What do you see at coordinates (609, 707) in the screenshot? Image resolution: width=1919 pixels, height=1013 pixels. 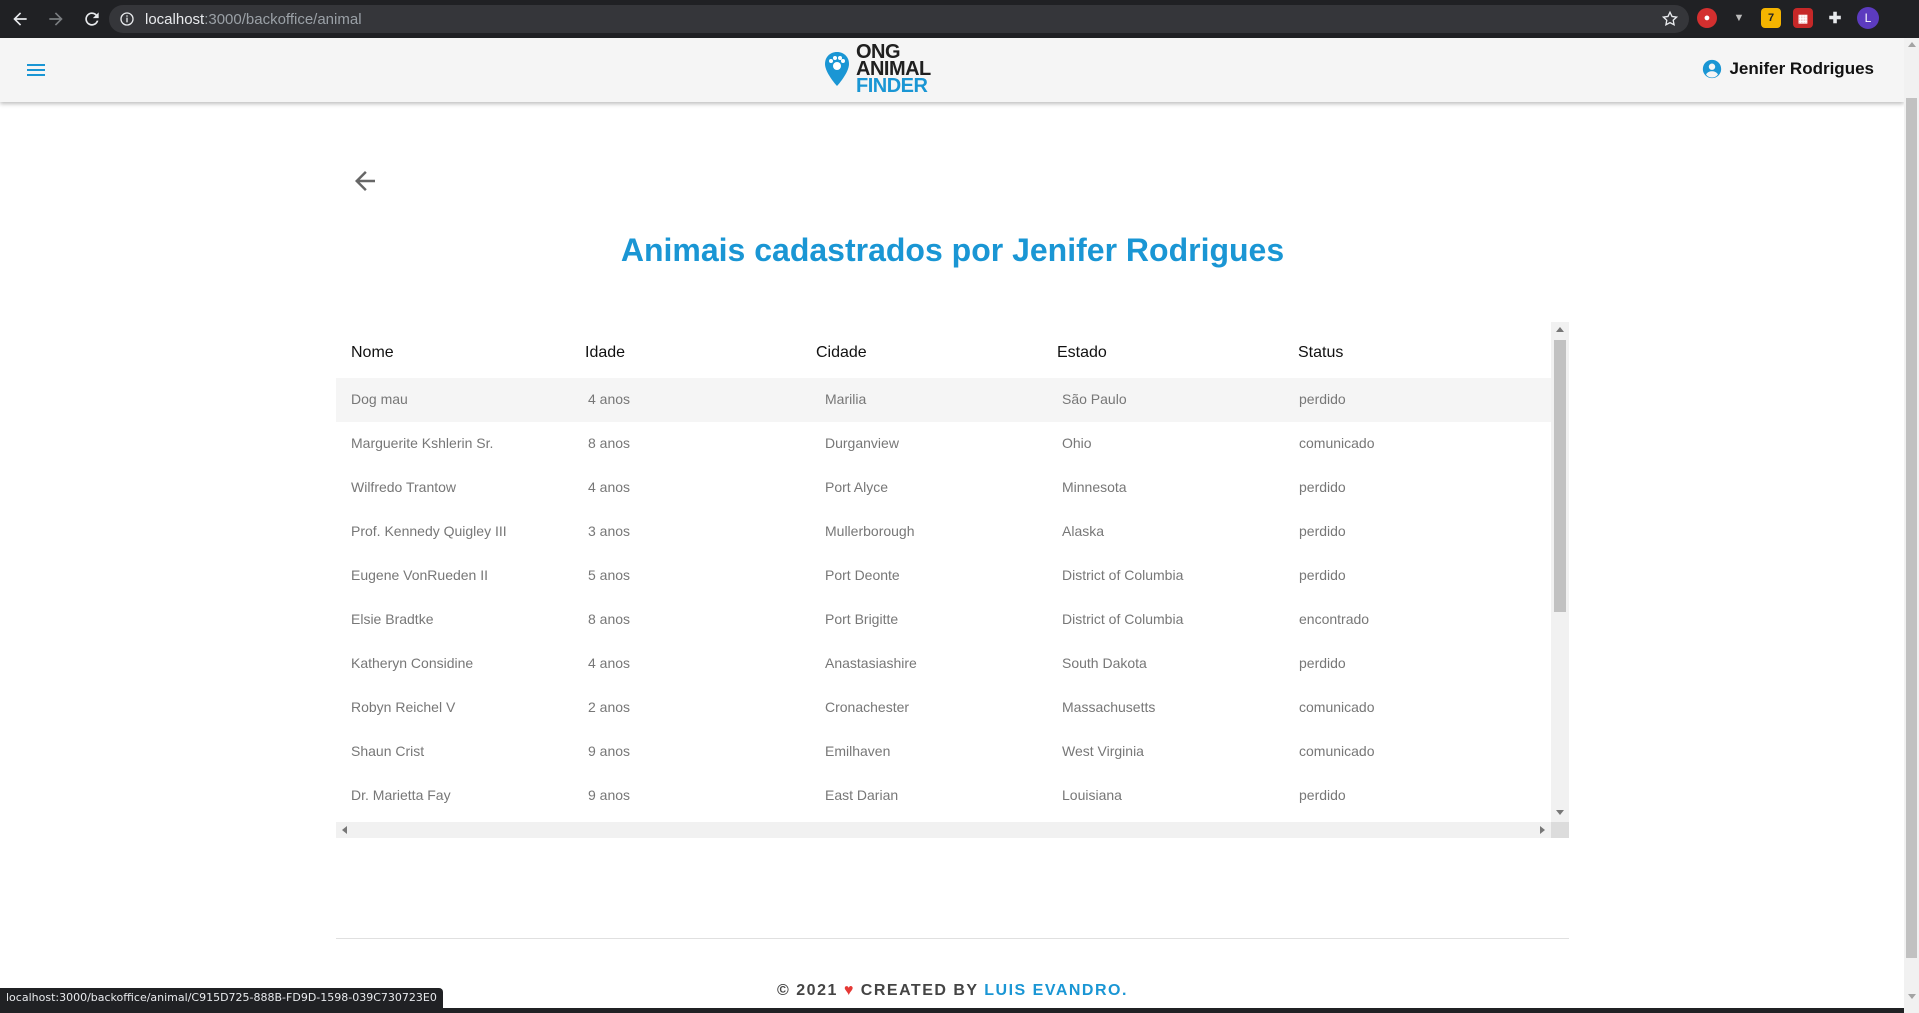 I see `cell-idade: 2 anos` at bounding box center [609, 707].